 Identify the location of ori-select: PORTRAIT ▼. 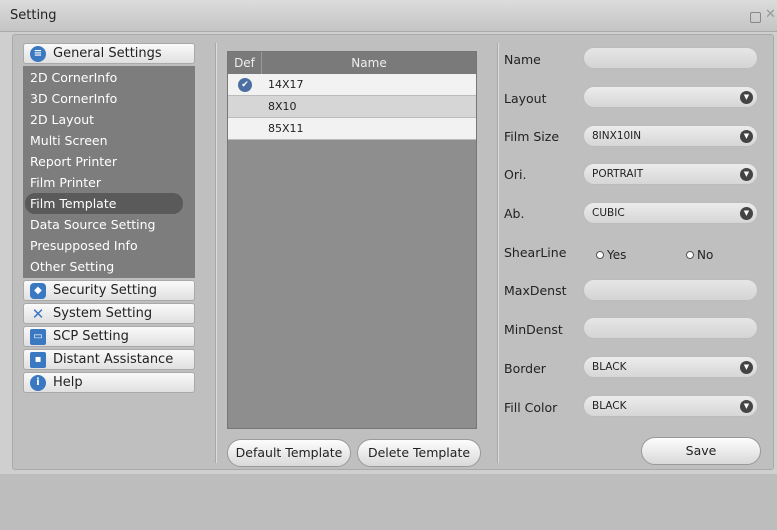
(670, 174).